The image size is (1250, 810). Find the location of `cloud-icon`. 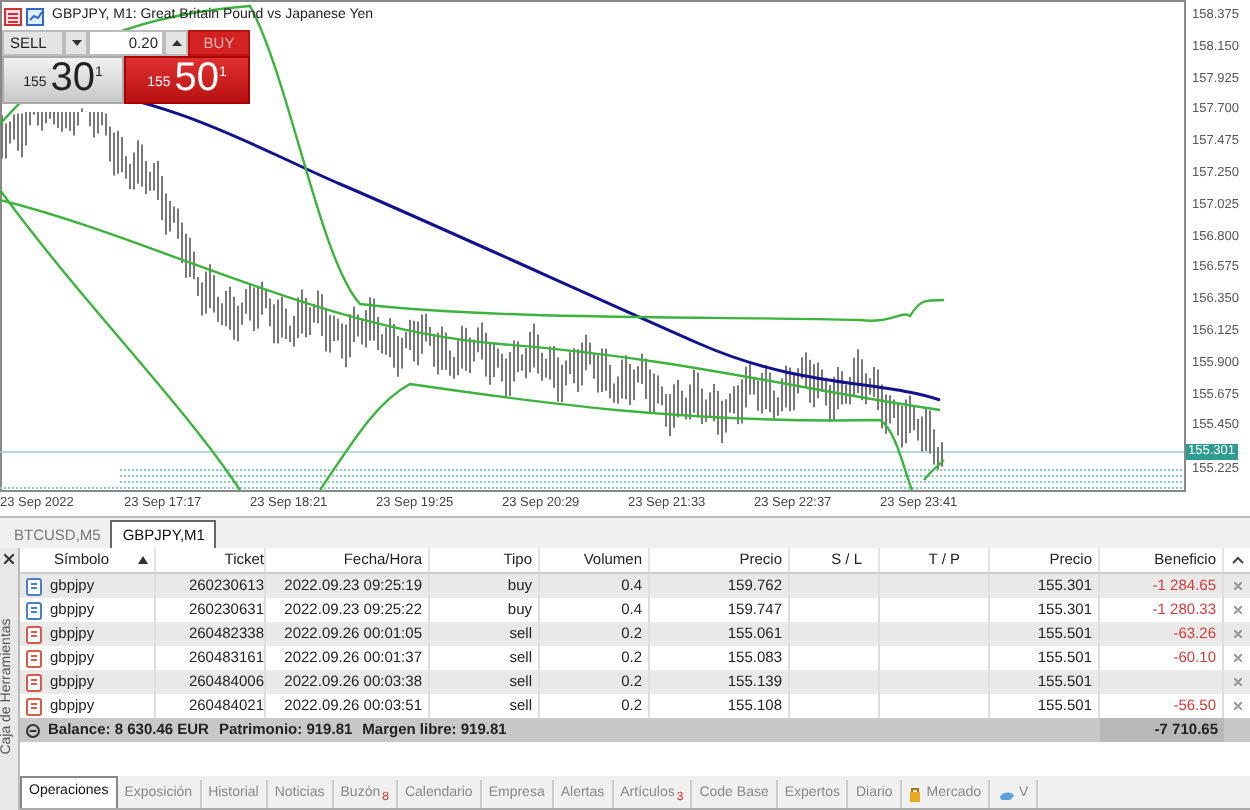

cloud-icon is located at coordinates (1006, 794).